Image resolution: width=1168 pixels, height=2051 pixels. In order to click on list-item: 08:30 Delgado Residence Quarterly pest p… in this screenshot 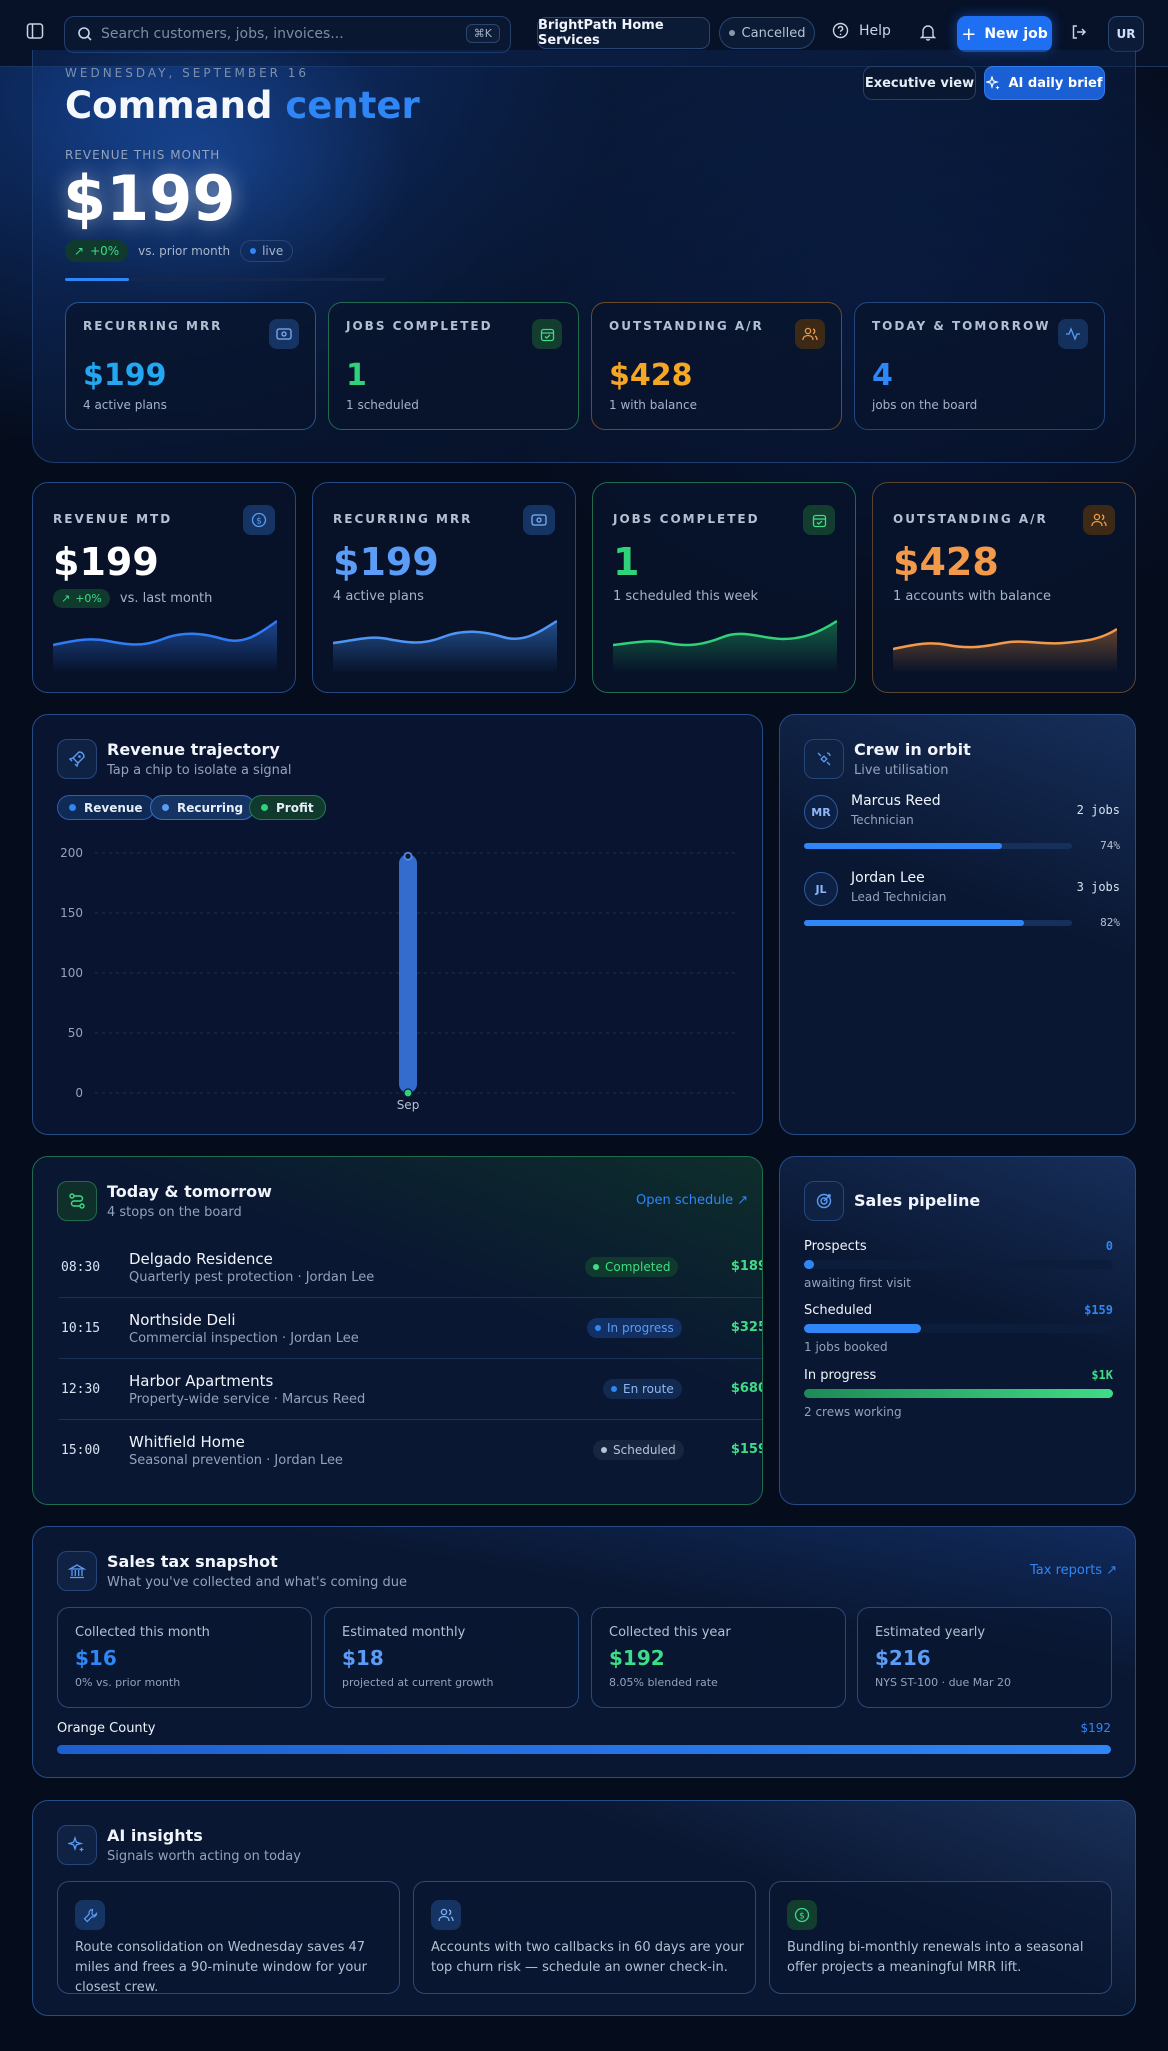, I will do `click(410, 1267)`.